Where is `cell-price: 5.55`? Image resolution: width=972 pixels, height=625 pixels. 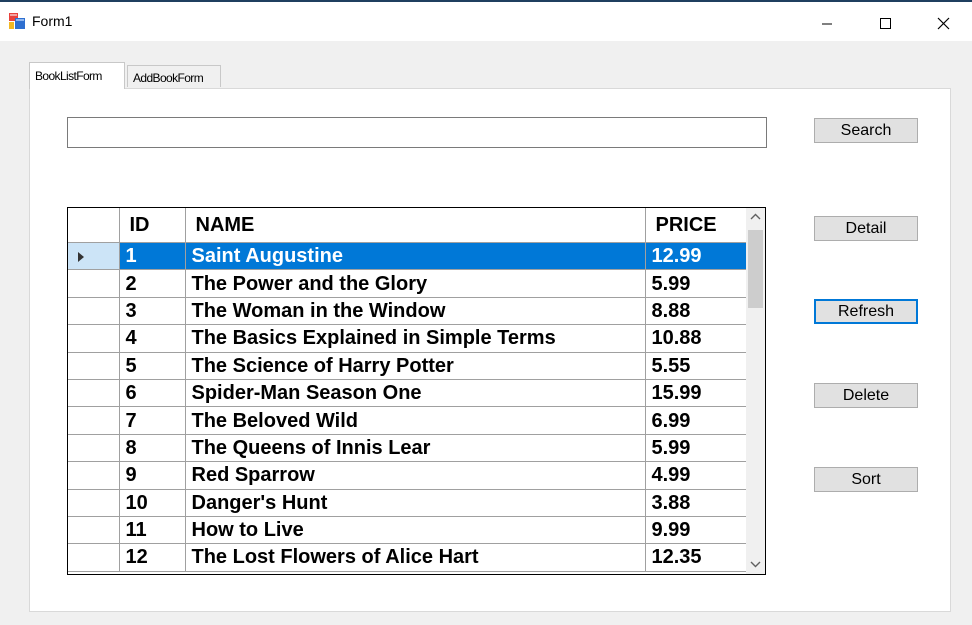
cell-price: 5.55 is located at coordinates (696, 366).